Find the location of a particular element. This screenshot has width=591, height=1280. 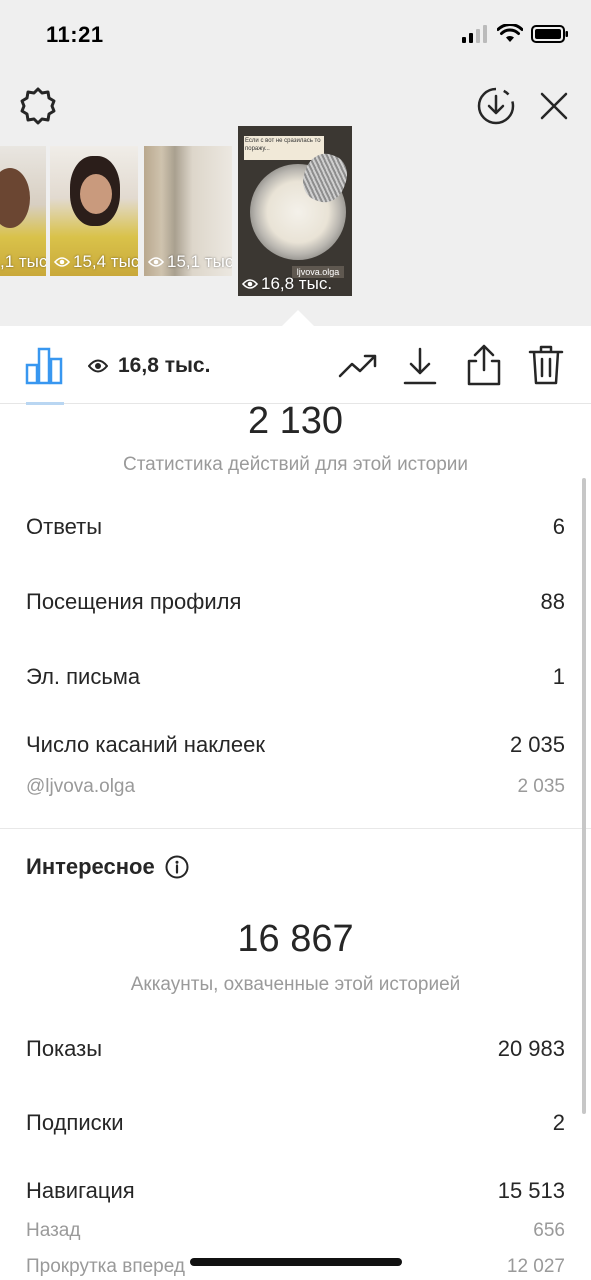

trending-up-icon is located at coordinates (357, 366).